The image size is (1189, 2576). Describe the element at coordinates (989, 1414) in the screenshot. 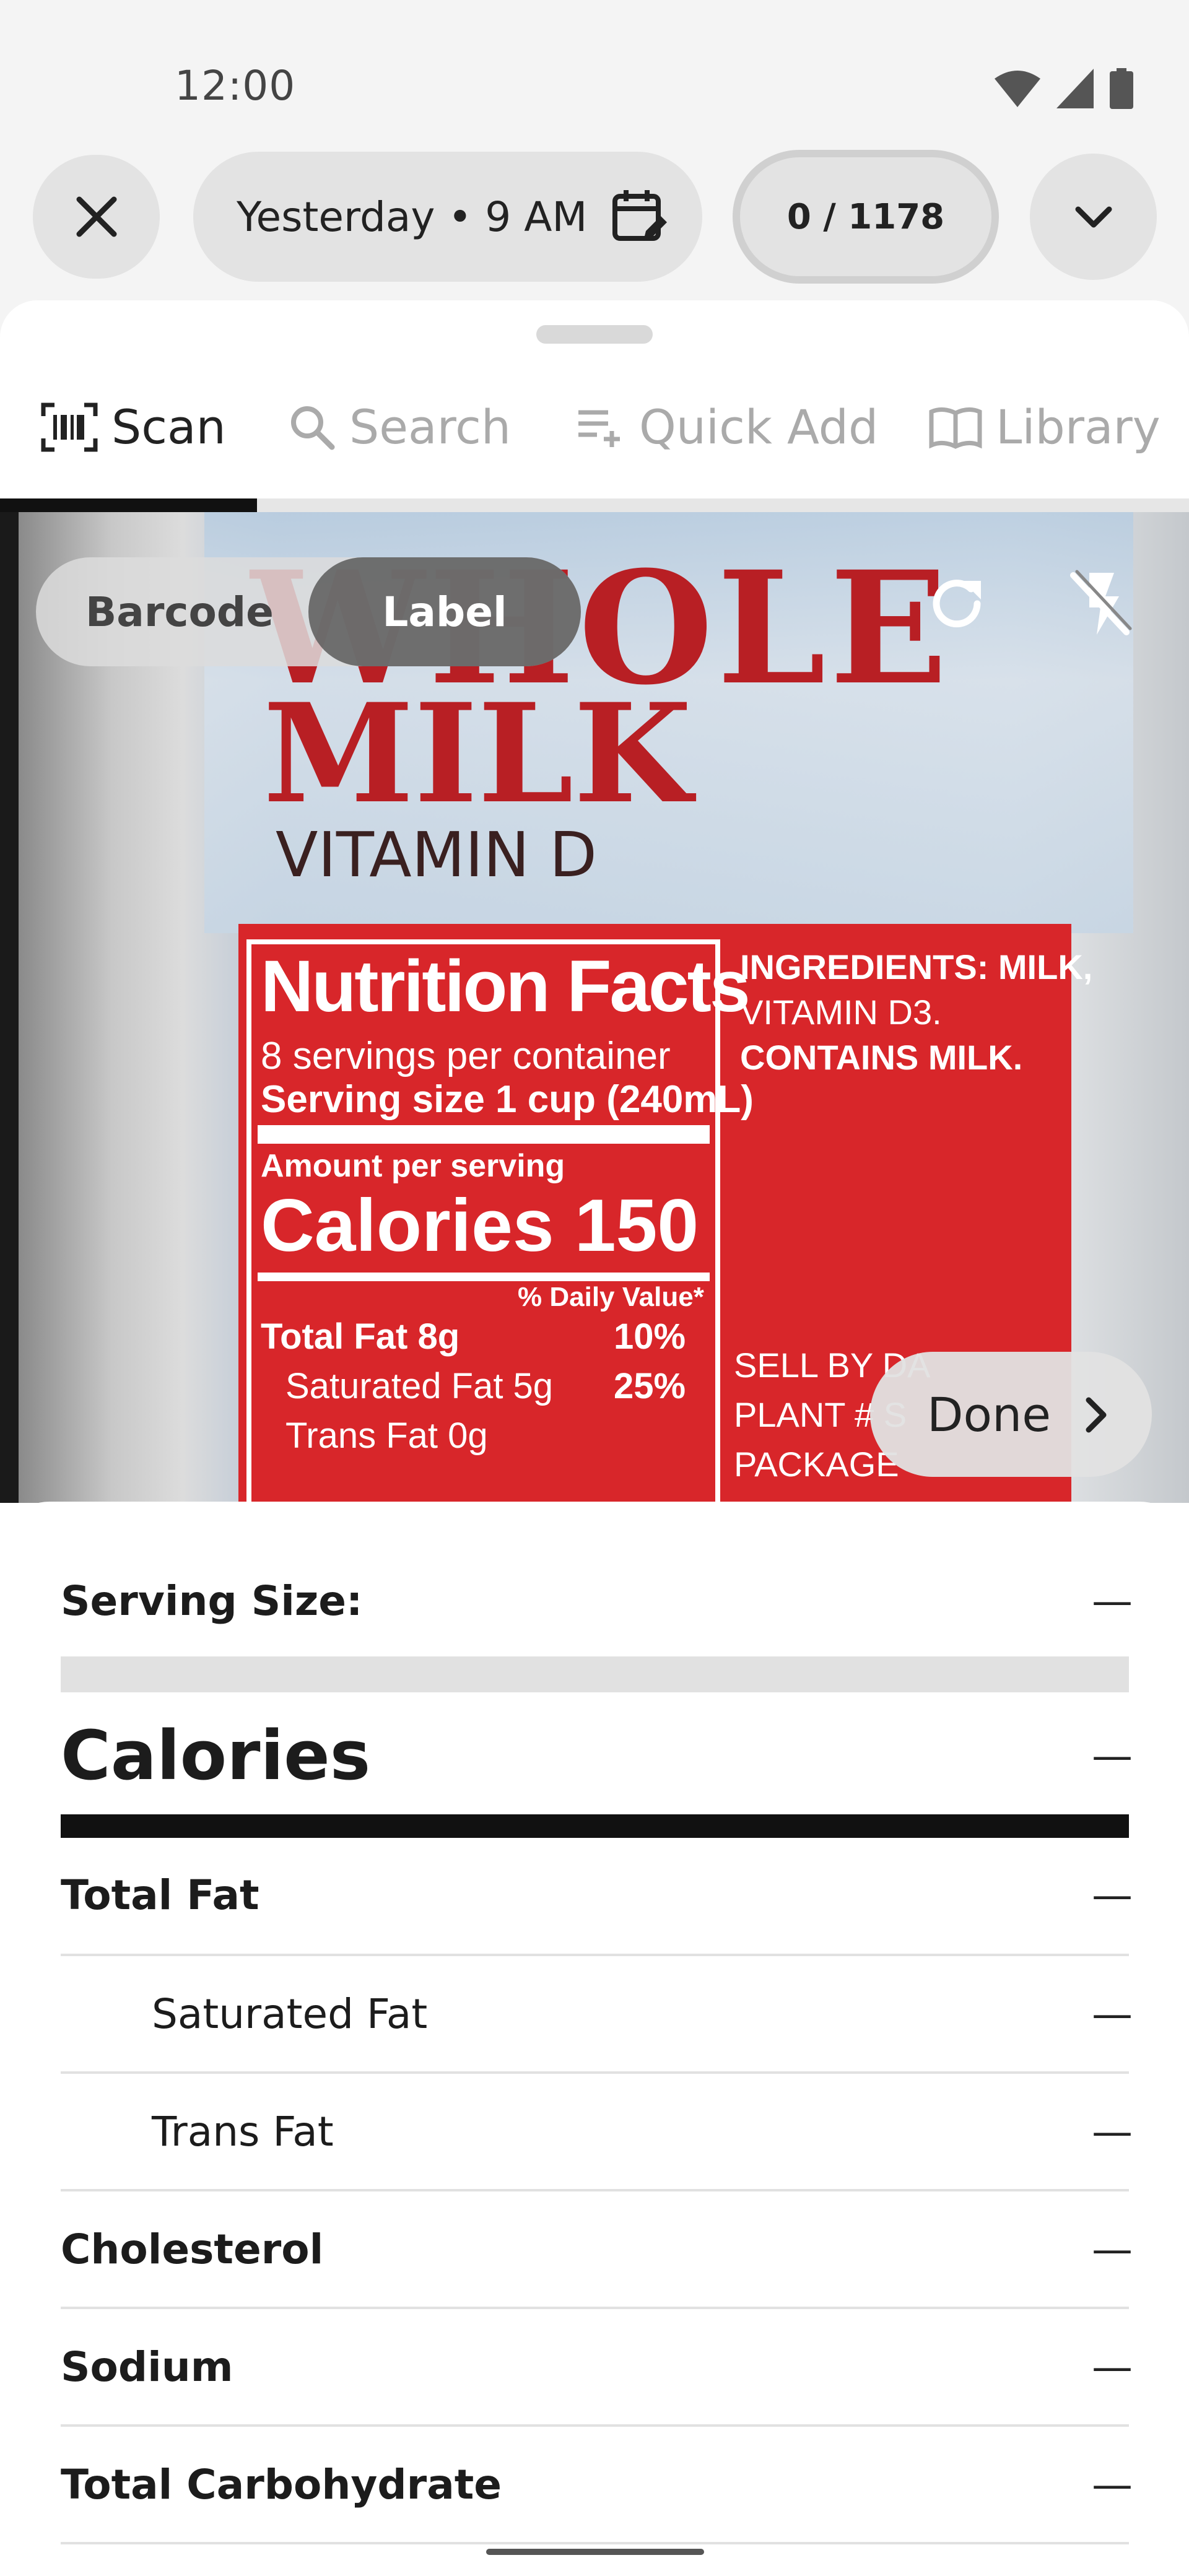

I see `done-label: Done` at that location.